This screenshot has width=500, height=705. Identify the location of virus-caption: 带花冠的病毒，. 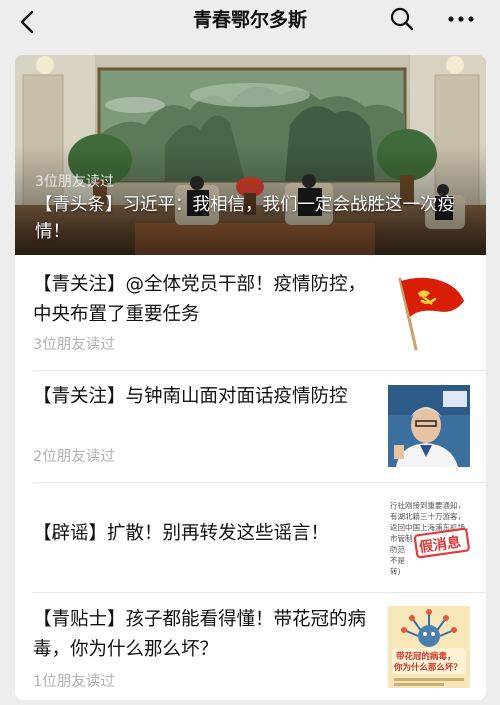
(426, 656).